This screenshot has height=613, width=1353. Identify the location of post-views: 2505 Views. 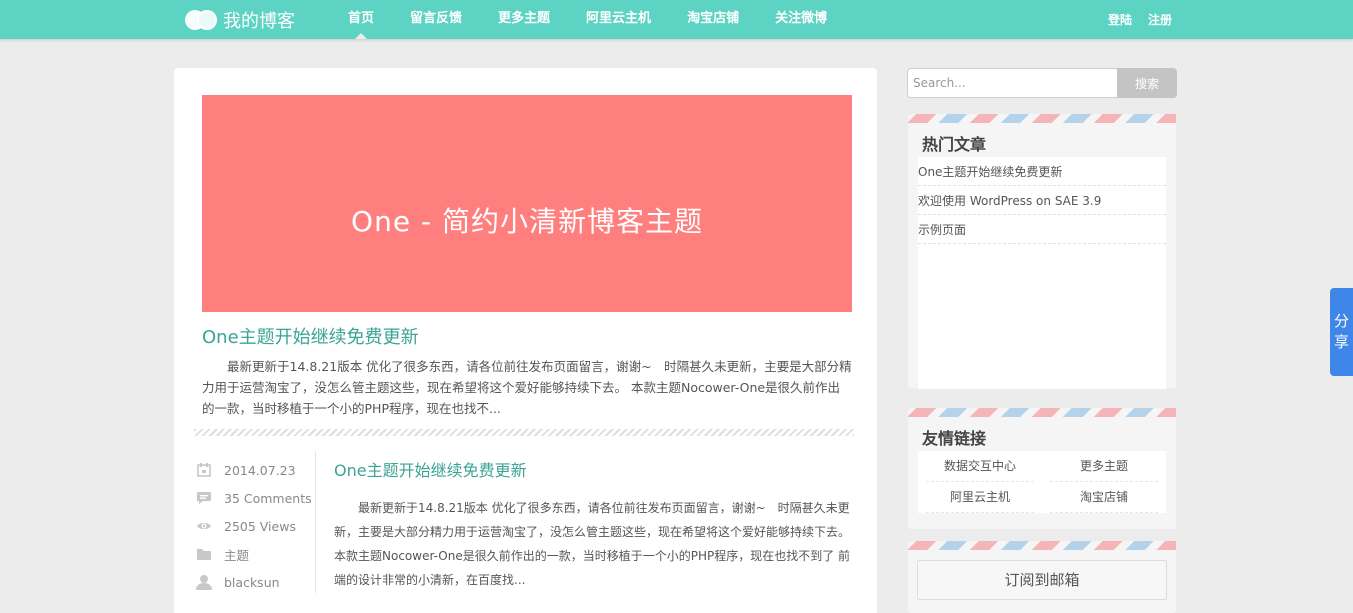
(260, 526).